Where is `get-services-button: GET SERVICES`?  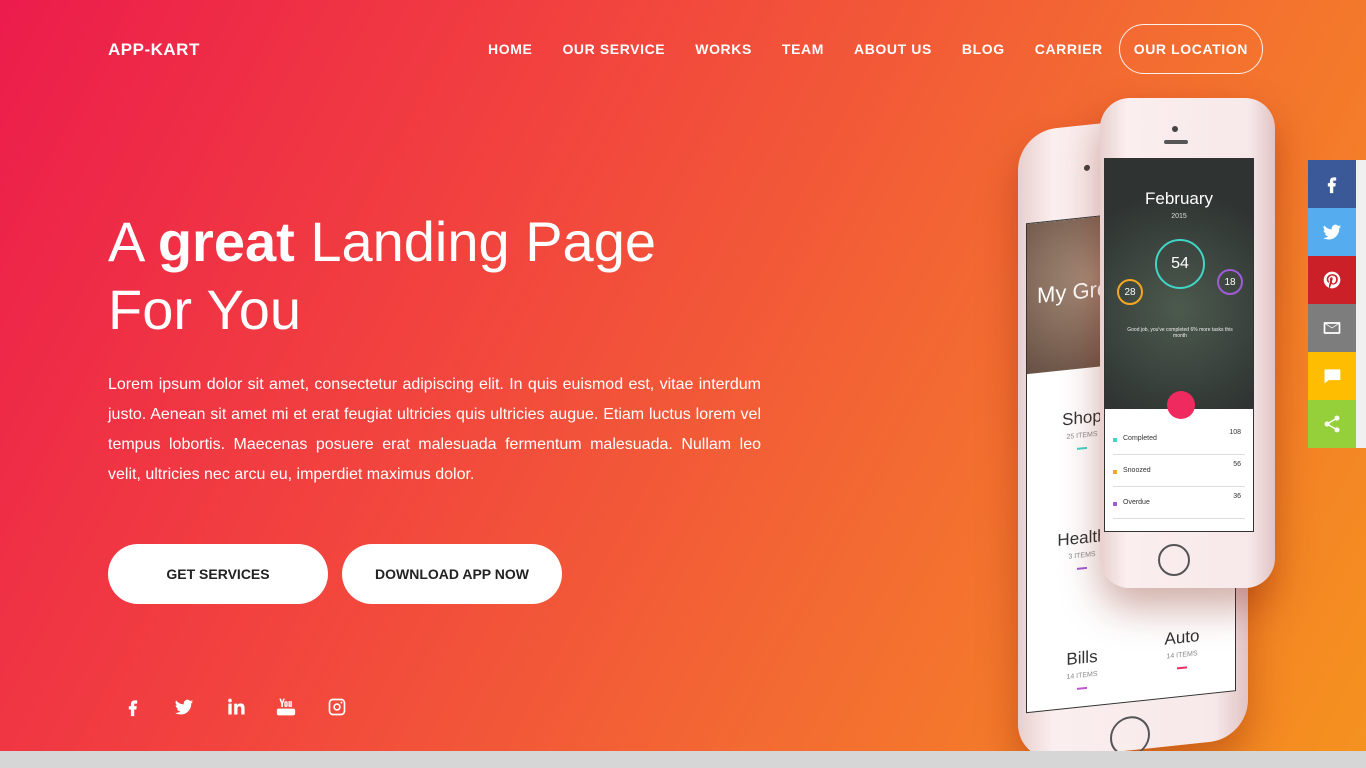 get-services-button: GET SERVICES is located at coordinates (218, 574).